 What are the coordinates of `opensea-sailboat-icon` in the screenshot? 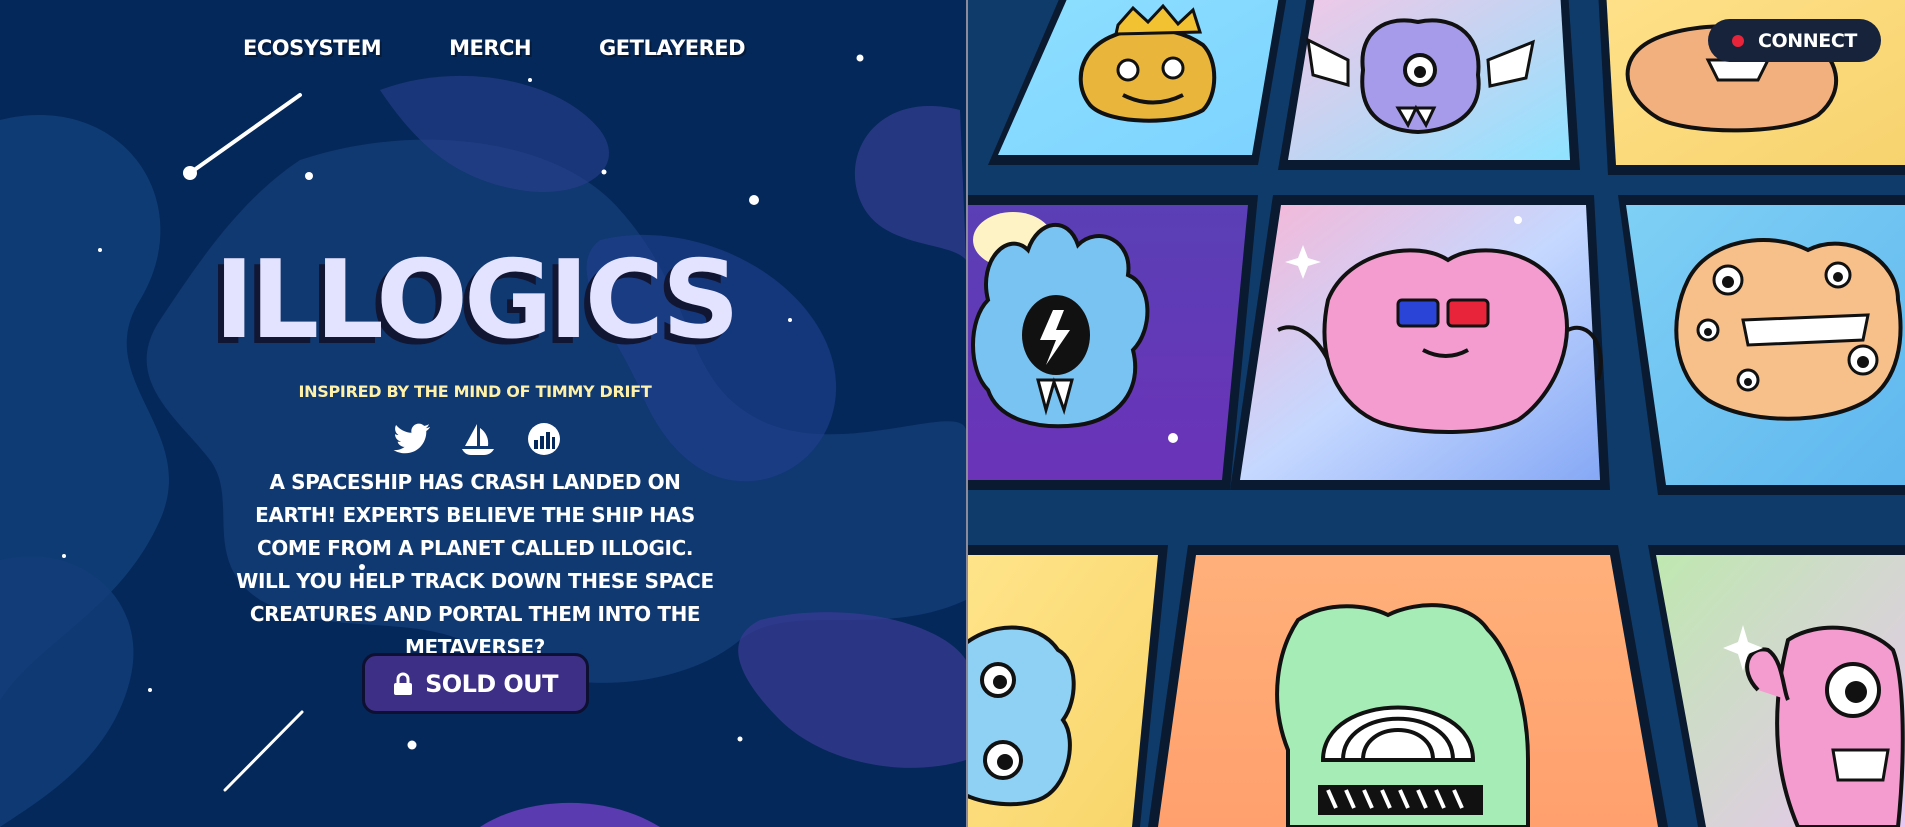 It's located at (478, 439).